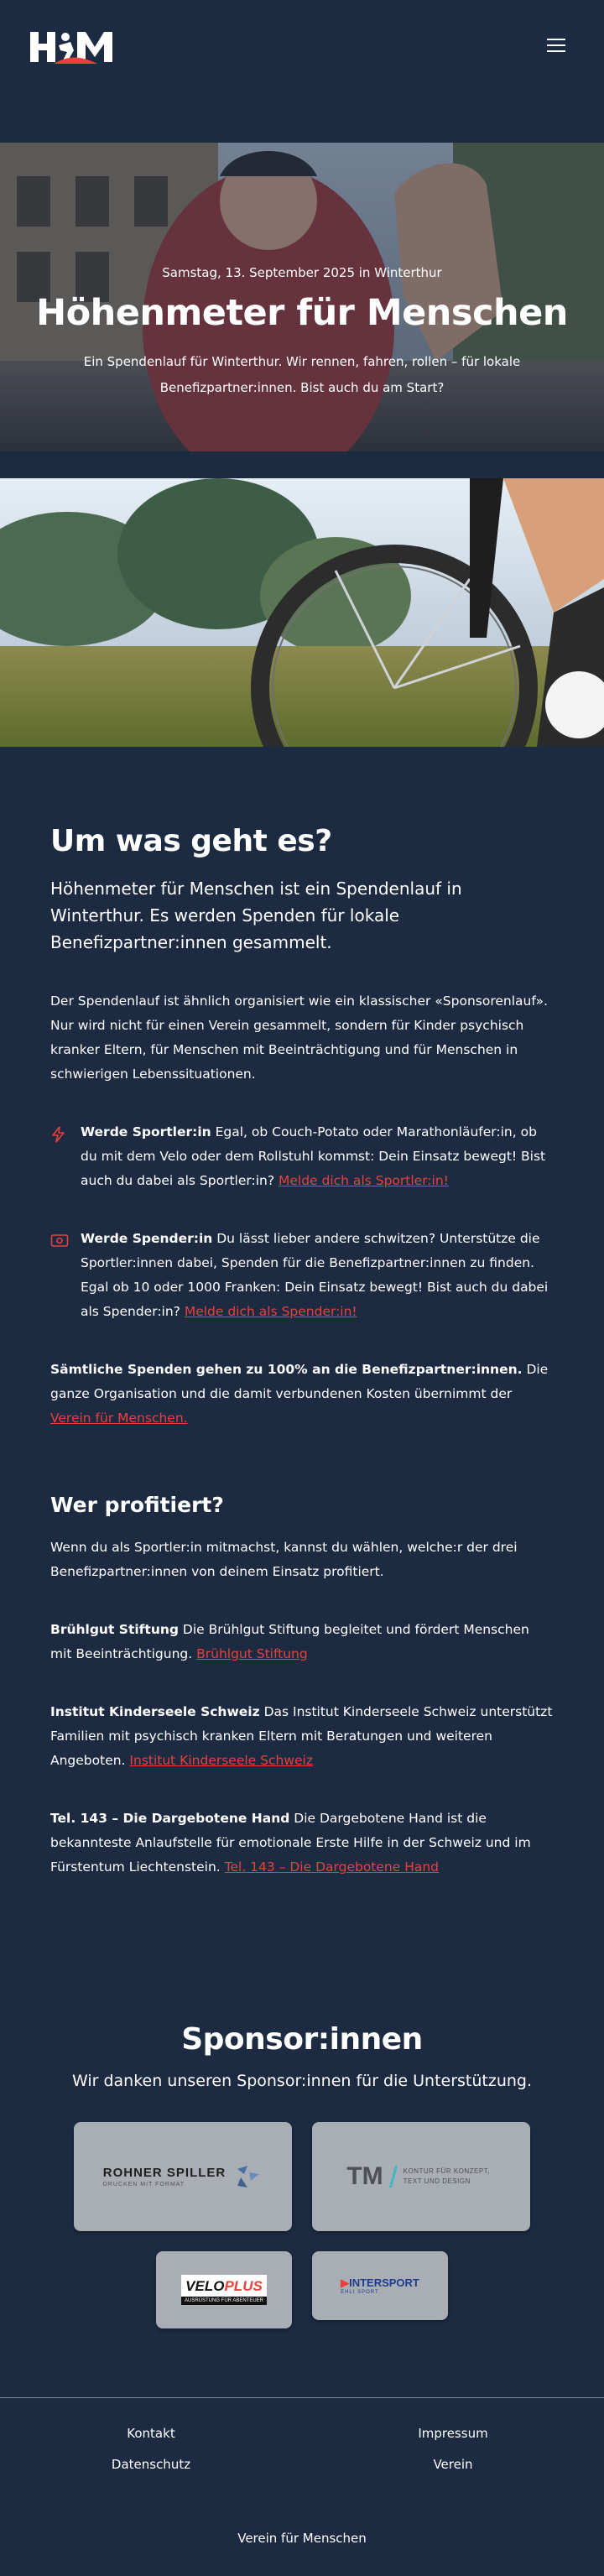 This screenshot has height=2576, width=604. What do you see at coordinates (151, 2464) in the screenshot?
I see `footer-link-datenschutz: Datenschutz` at bounding box center [151, 2464].